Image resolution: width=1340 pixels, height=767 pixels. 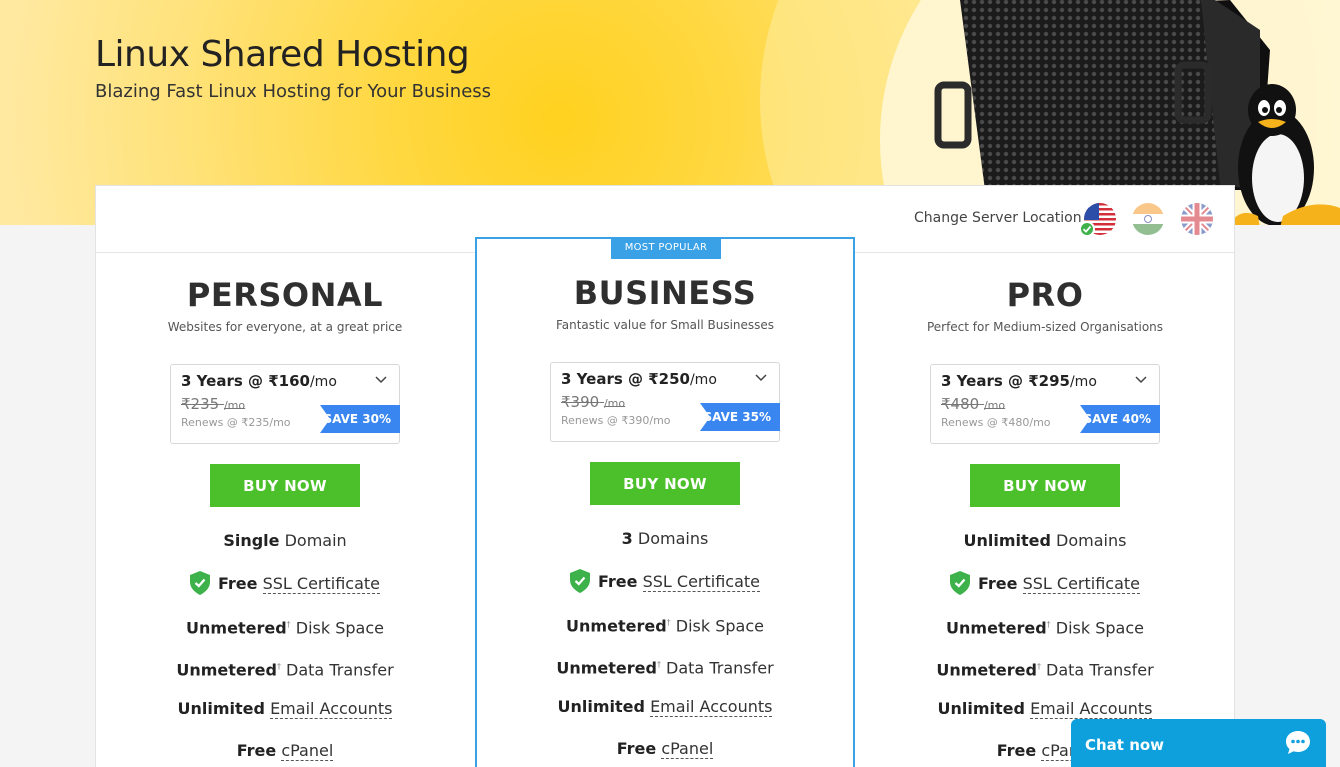 What do you see at coordinates (1284, 154) in the screenshot?
I see `tux-penguin-icon` at bounding box center [1284, 154].